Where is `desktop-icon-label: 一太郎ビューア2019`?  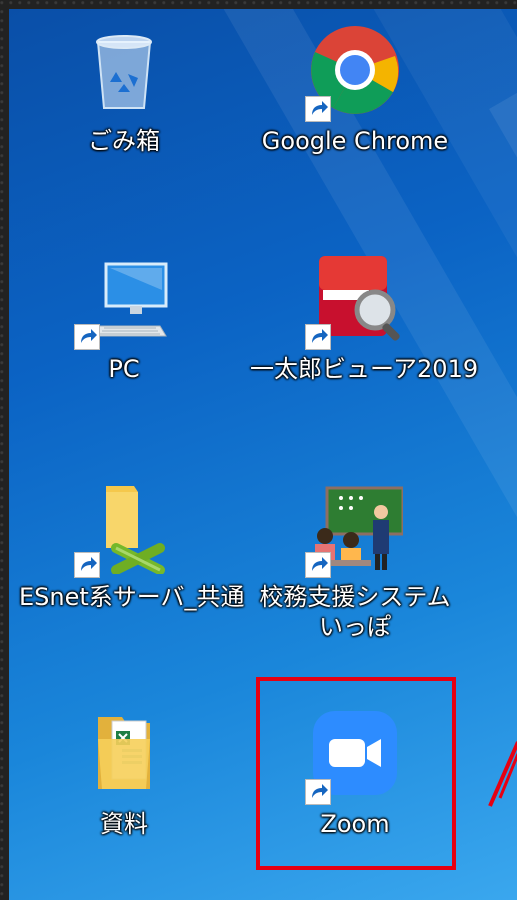 desktop-icon-label: 一太郎ビューア2019 is located at coordinates (364, 369).